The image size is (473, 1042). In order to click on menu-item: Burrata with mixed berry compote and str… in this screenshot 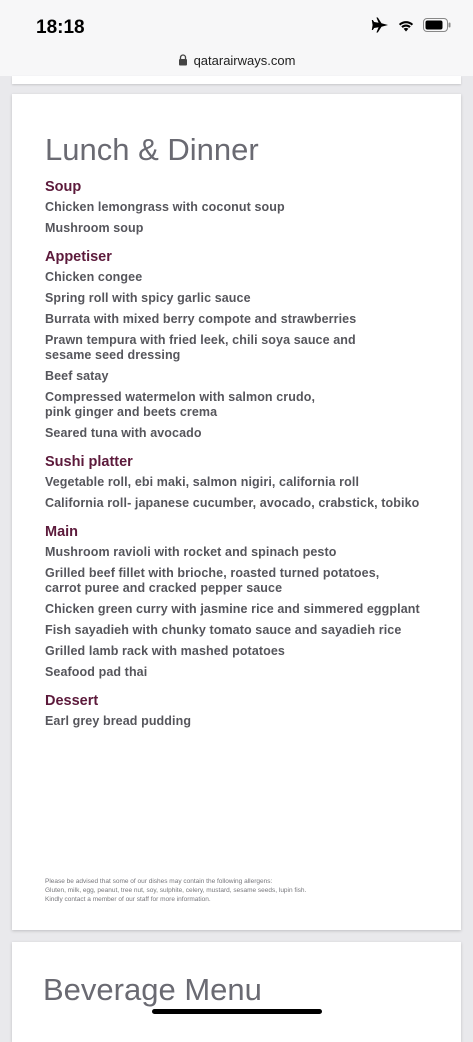, I will do `click(201, 319)`.